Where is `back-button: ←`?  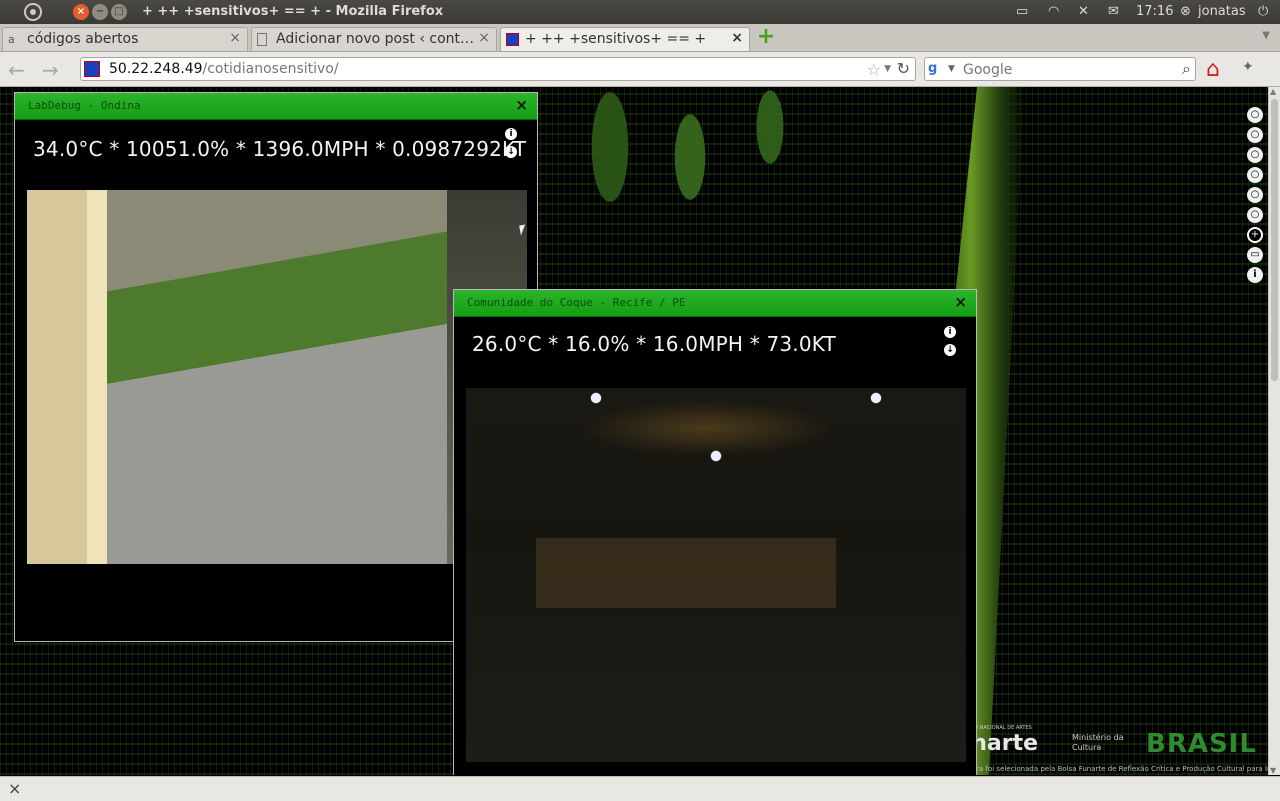
back-button: ← is located at coordinates (16, 70).